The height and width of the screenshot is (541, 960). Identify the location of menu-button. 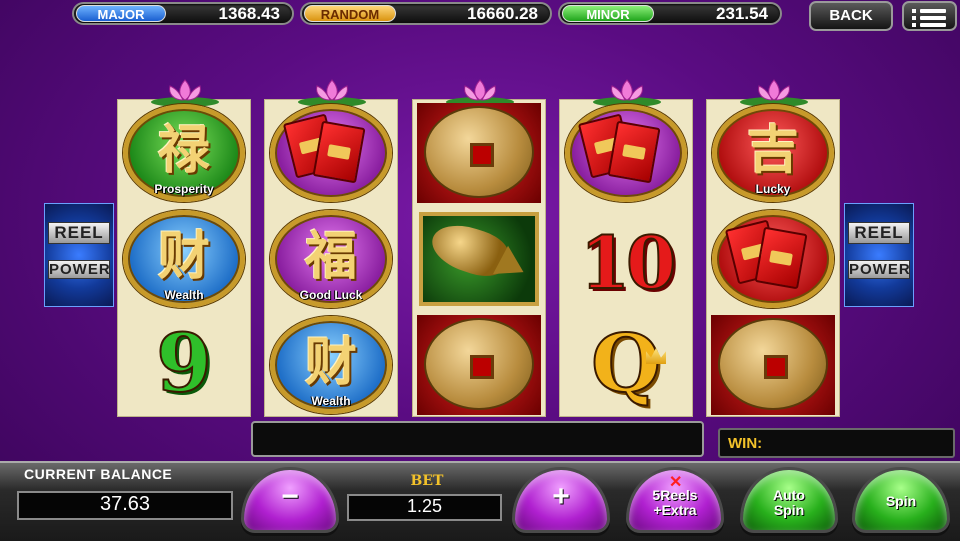
(929, 16).